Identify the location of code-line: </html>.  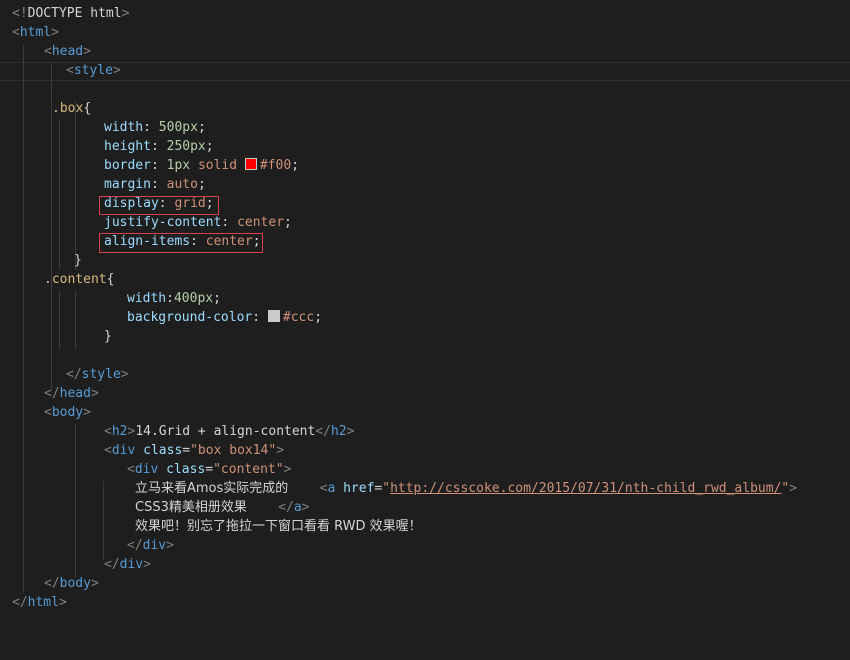
(39, 602).